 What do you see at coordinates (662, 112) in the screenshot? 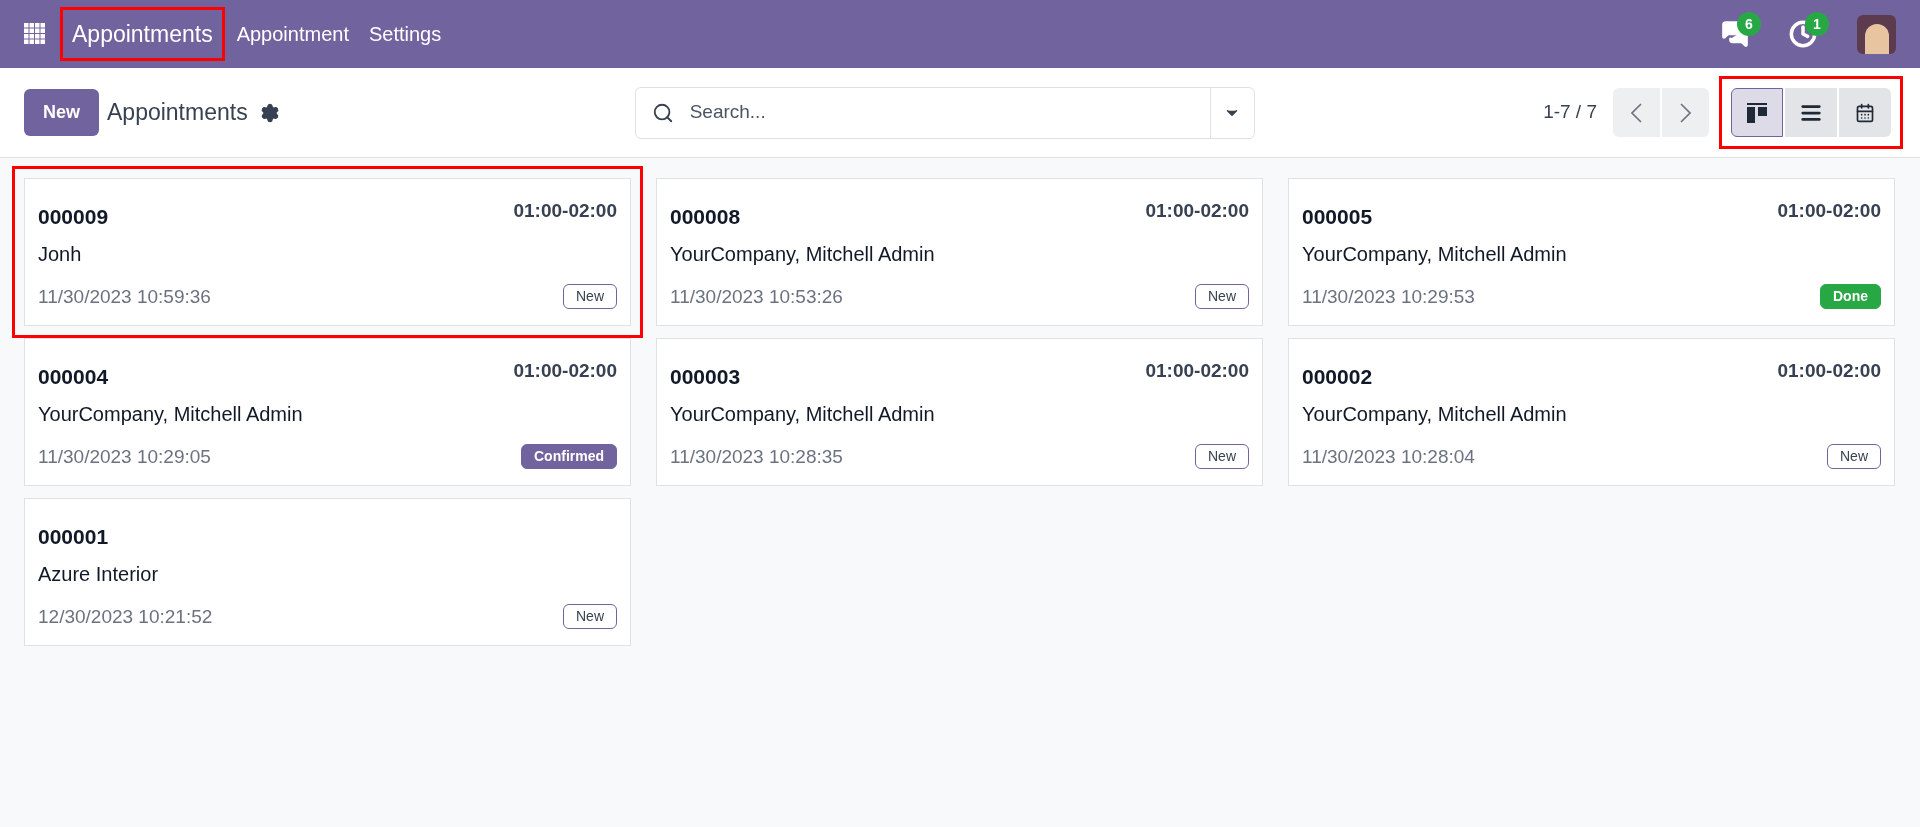
I see `search-icon` at bounding box center [662, 112].